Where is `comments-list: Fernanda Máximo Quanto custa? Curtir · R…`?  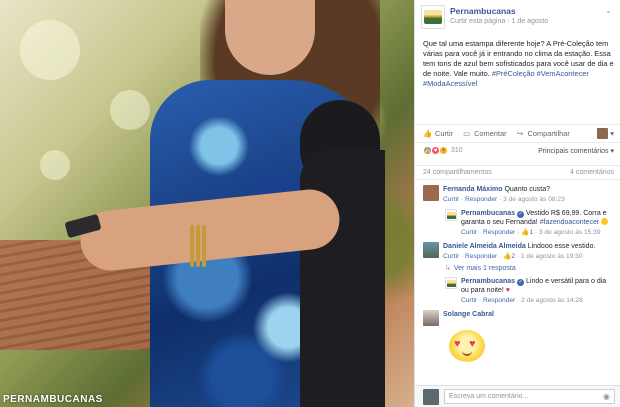
comments-list: Fernanda Máximo Quanto custa? Curtir · R… is located at coordinates (517, 270).